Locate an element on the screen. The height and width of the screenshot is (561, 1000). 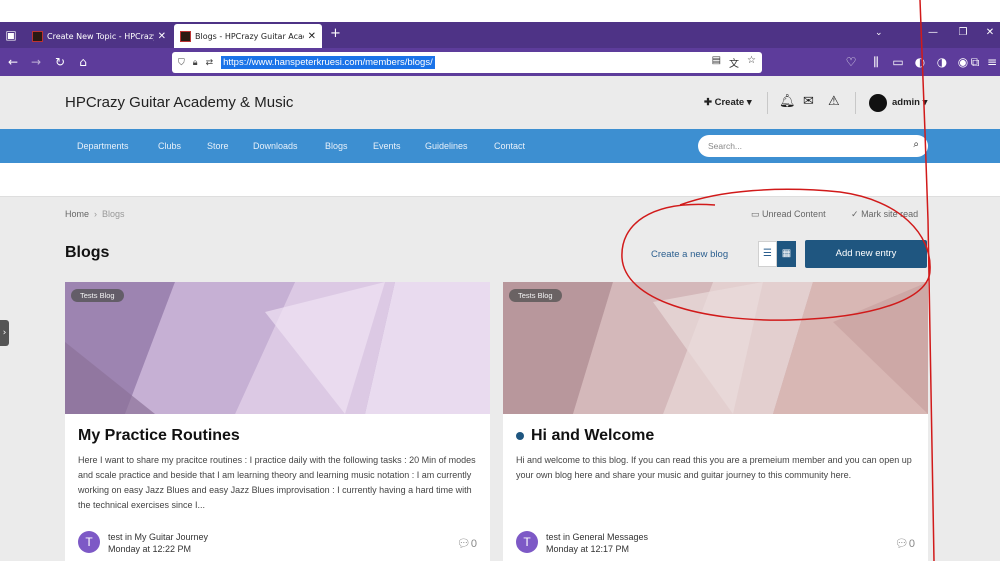
nav-item-blogs: Blogs is located at coordinates (336, 146).